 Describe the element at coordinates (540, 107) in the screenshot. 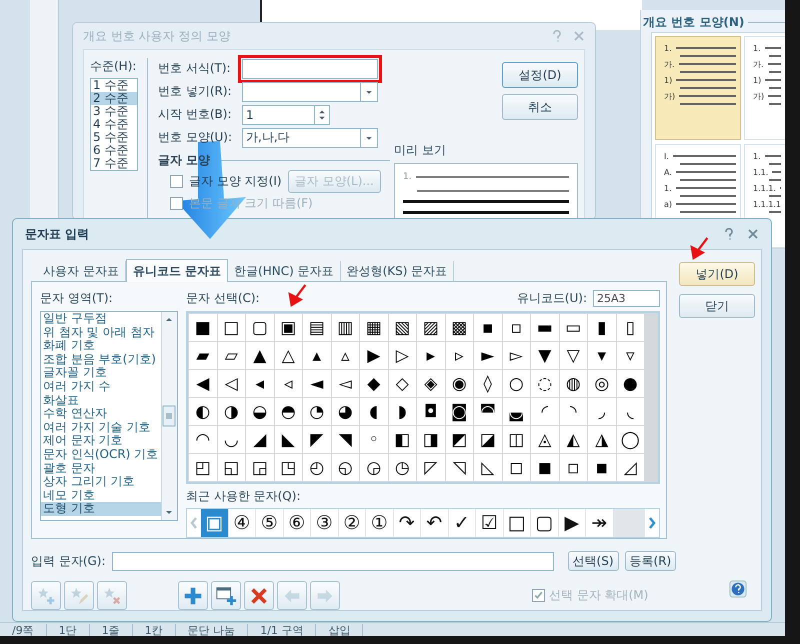

I see `dialog-button: 취소` at that location.